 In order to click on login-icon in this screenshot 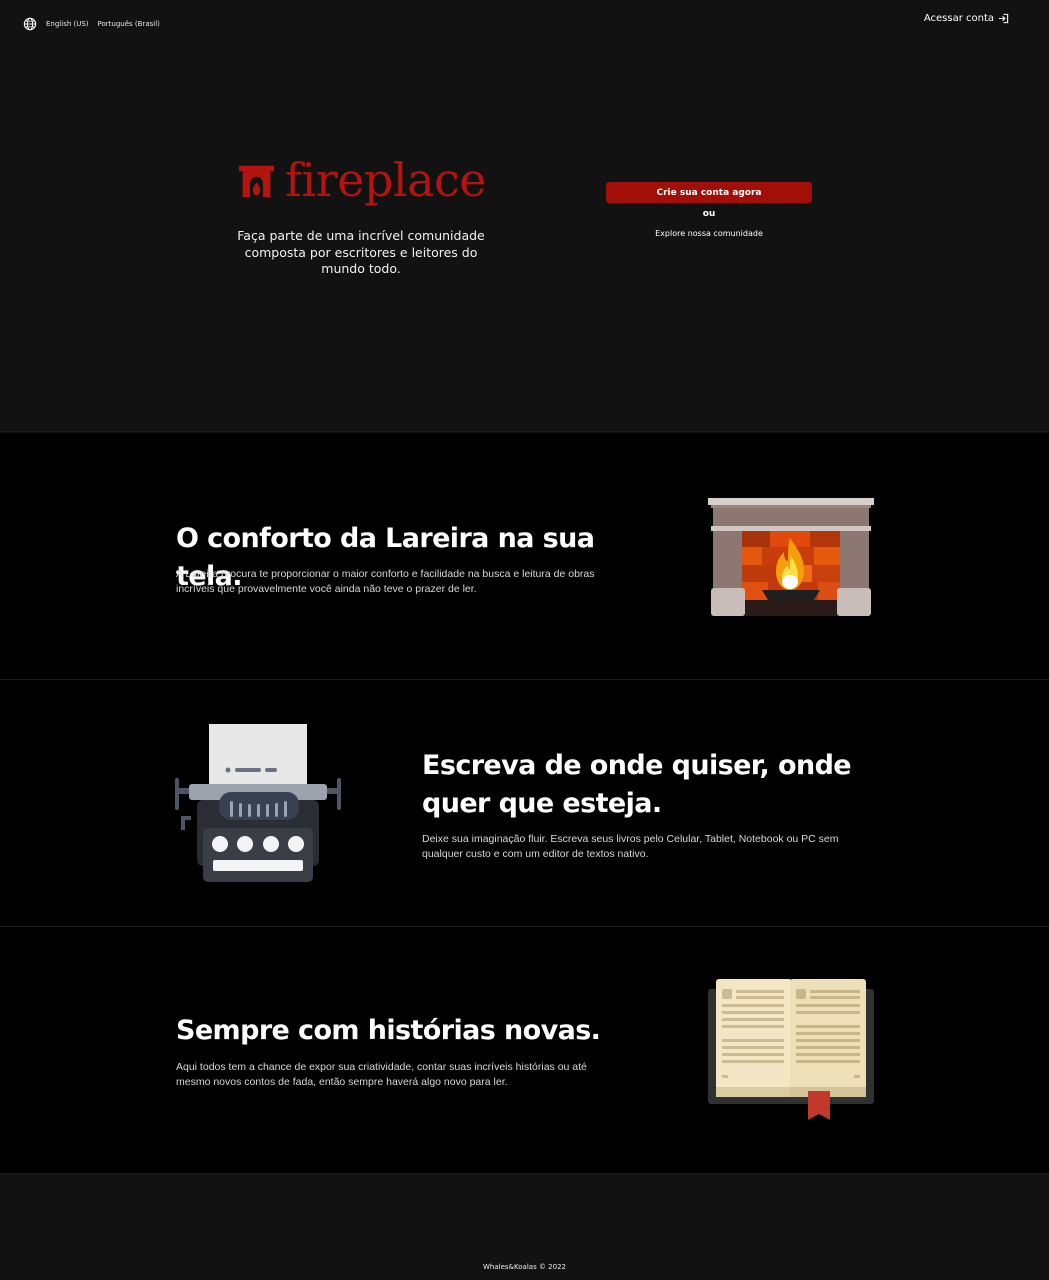, I will do `click(1003, 18)`.